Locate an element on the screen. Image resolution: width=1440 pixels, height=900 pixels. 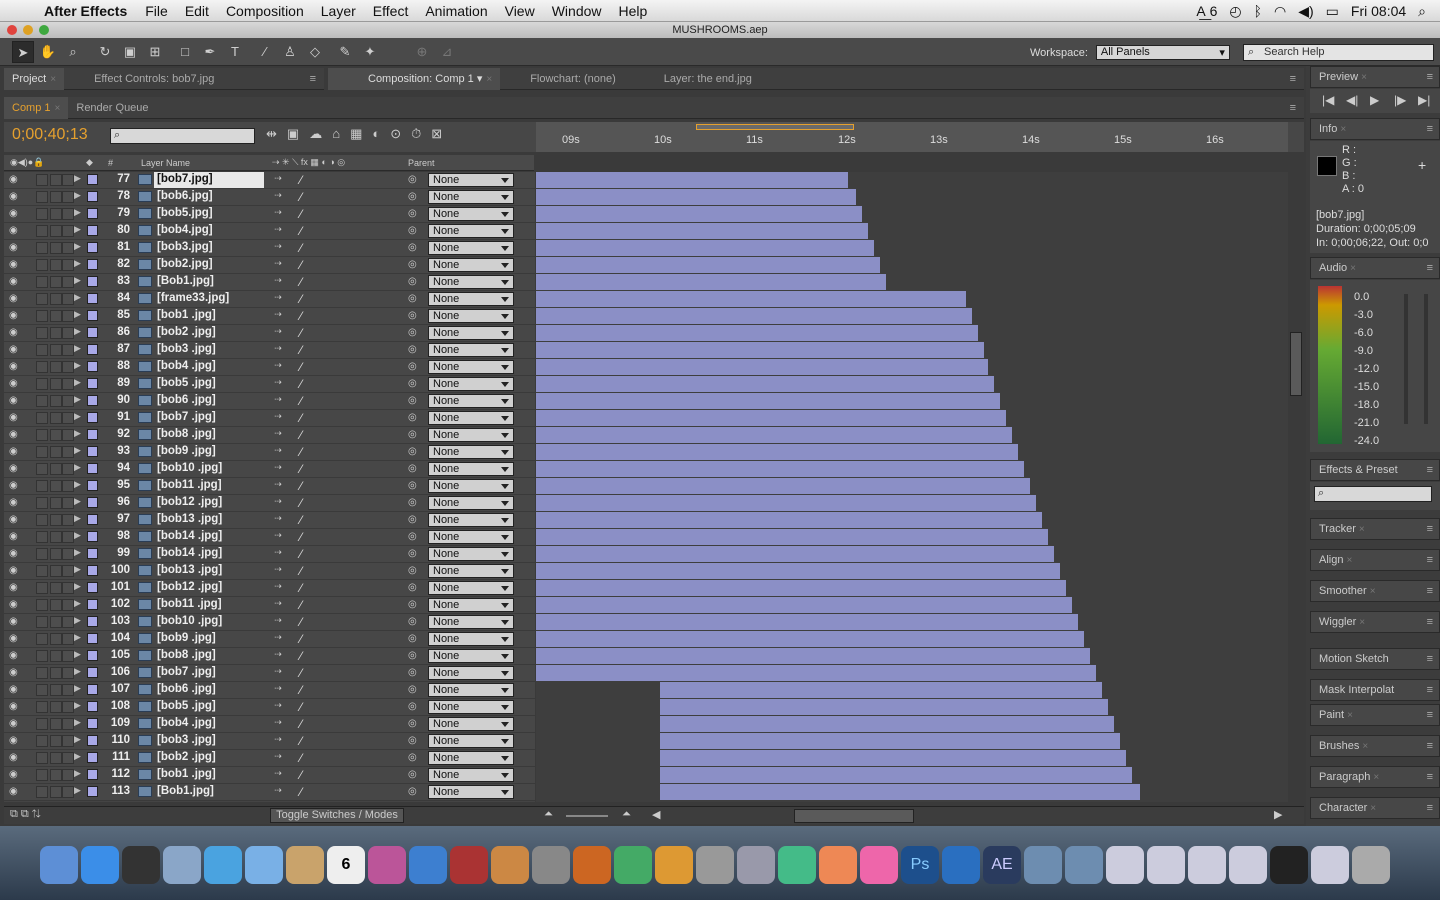
keynote-icon is located at coordinates (674, 865).